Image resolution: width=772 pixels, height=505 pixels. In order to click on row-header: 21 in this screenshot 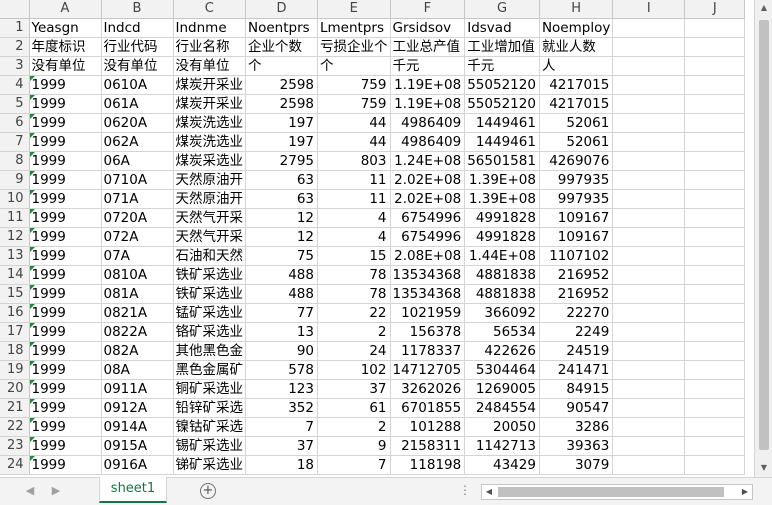, I will do `click(15, 408)`.